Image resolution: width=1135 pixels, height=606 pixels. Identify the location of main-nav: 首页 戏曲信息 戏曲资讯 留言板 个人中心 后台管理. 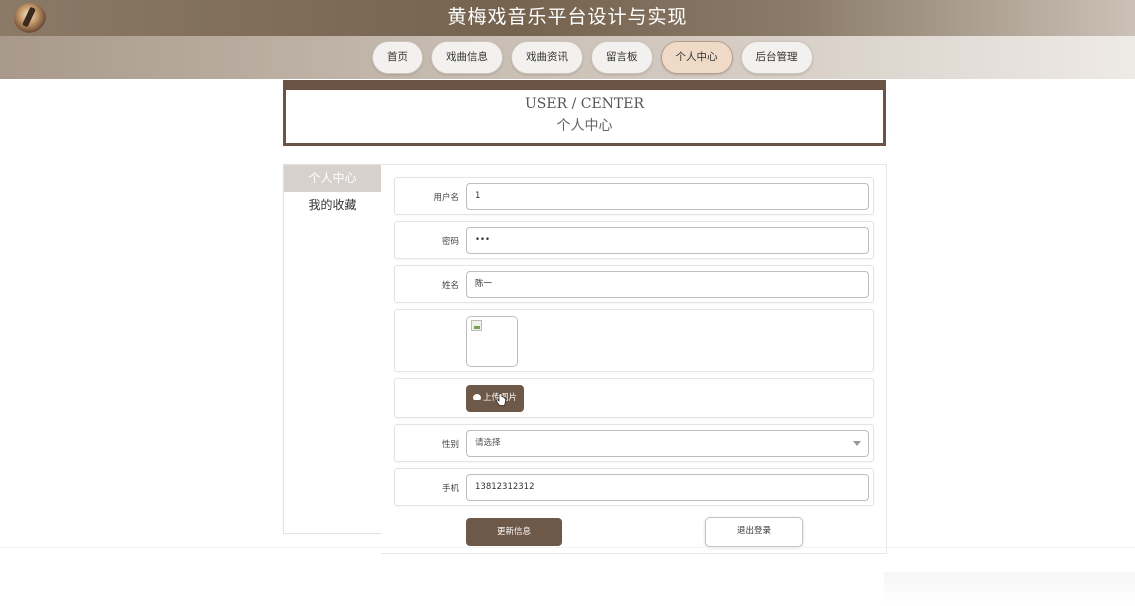
(567, 57).